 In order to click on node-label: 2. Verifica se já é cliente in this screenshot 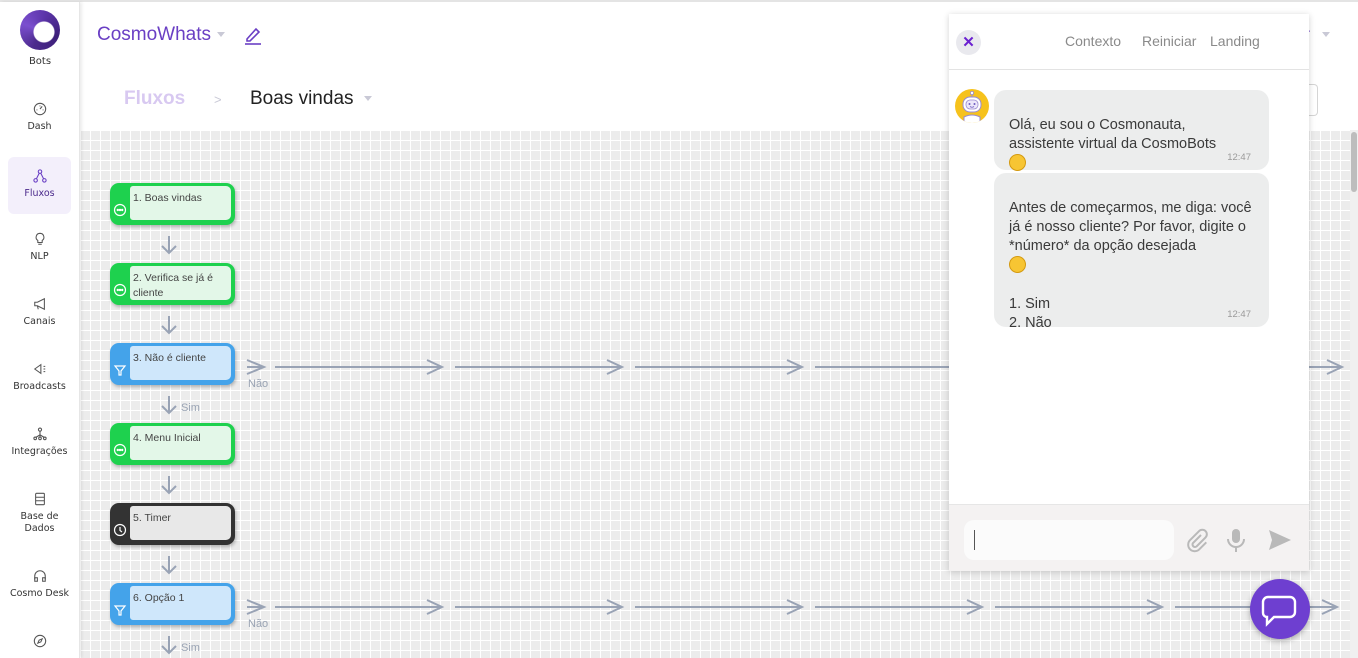, I will do `click(180, 283)`.